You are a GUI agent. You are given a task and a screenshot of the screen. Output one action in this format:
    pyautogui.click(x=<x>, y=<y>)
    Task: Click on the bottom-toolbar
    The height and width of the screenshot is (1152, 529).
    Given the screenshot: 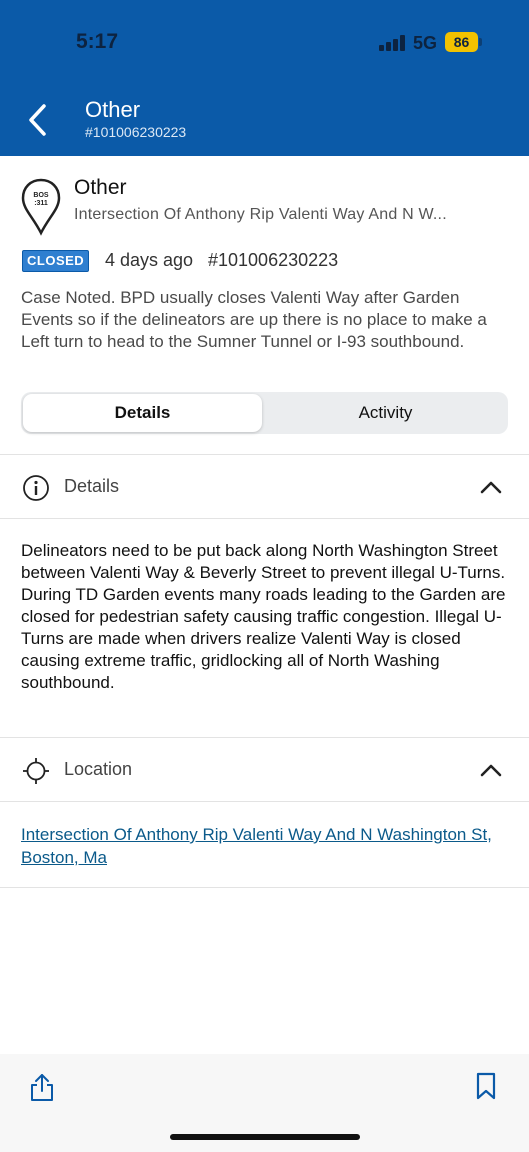 What is the action you would take?
    pyautogui.click(x=264, y=1103)
    